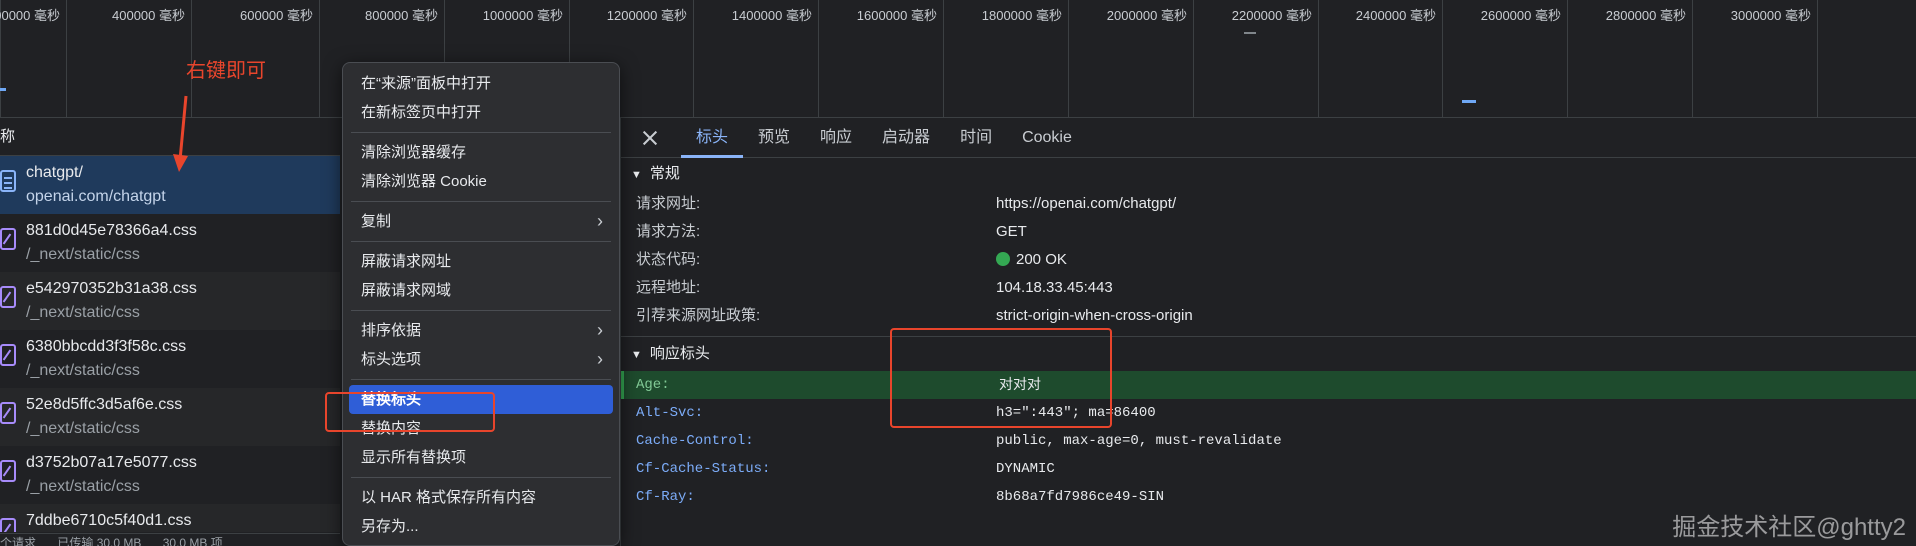  What do you see at coordinates (1054, 287) in the screenshot?
I see `row-value: 104.18.33.45:443` at bounding box center [1054, 287].